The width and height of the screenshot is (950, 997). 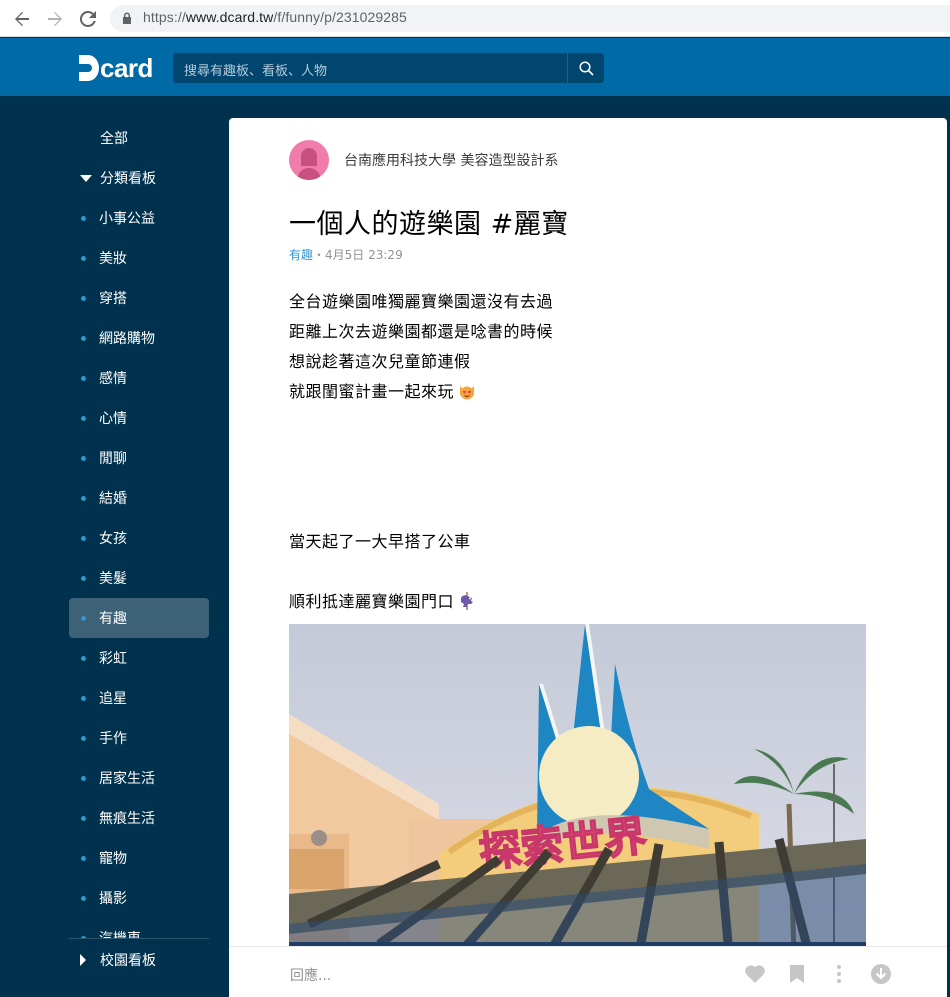 I want to click on sidebar-item-label: 攝影, so click(x=113, y=899).